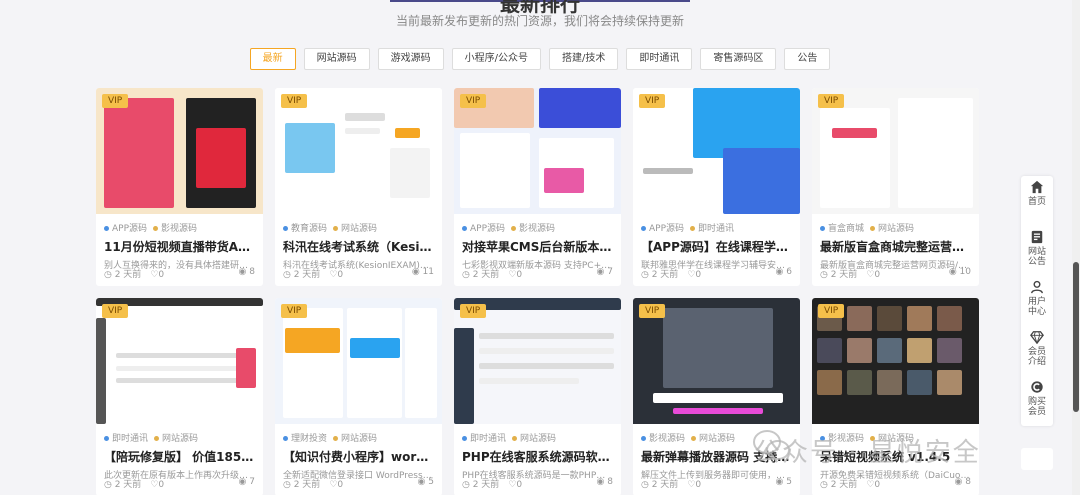 The image size is (1080, 495). What do you see at coordinates (309, 229) in the screenshot?
I see `category-link: 教育源码` at bounding box center [309, 229].